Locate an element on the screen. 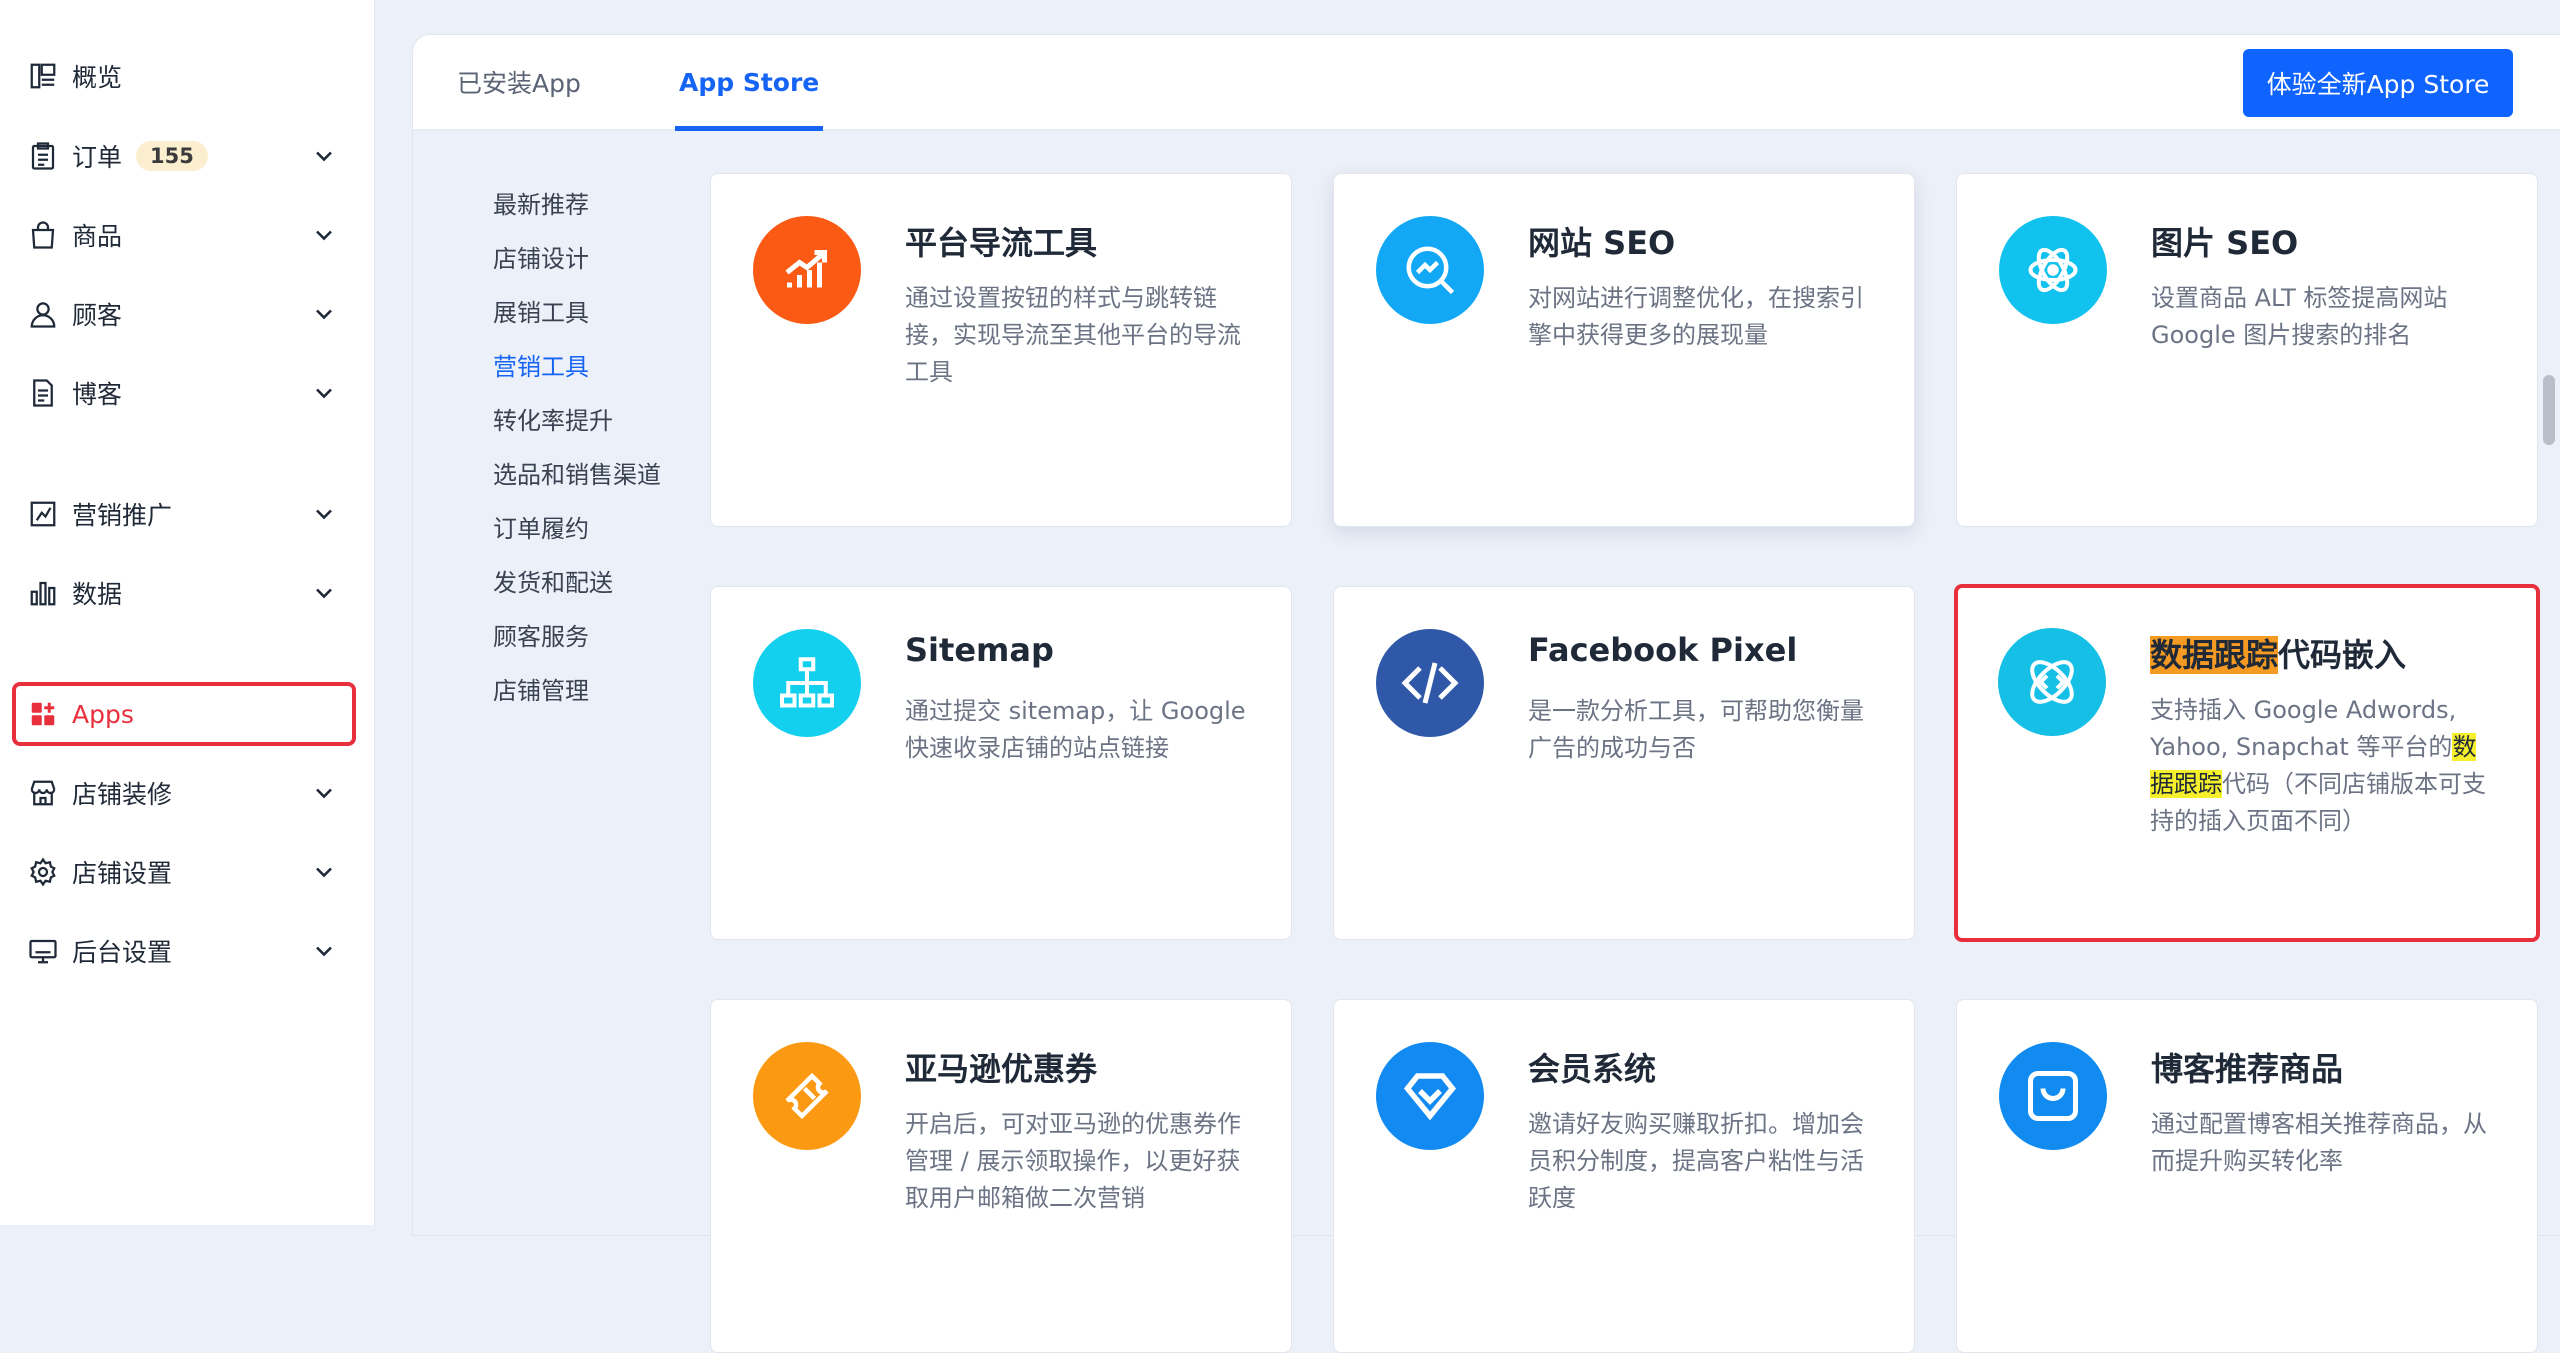  marketing-icon is located at coordinates (43, 514).